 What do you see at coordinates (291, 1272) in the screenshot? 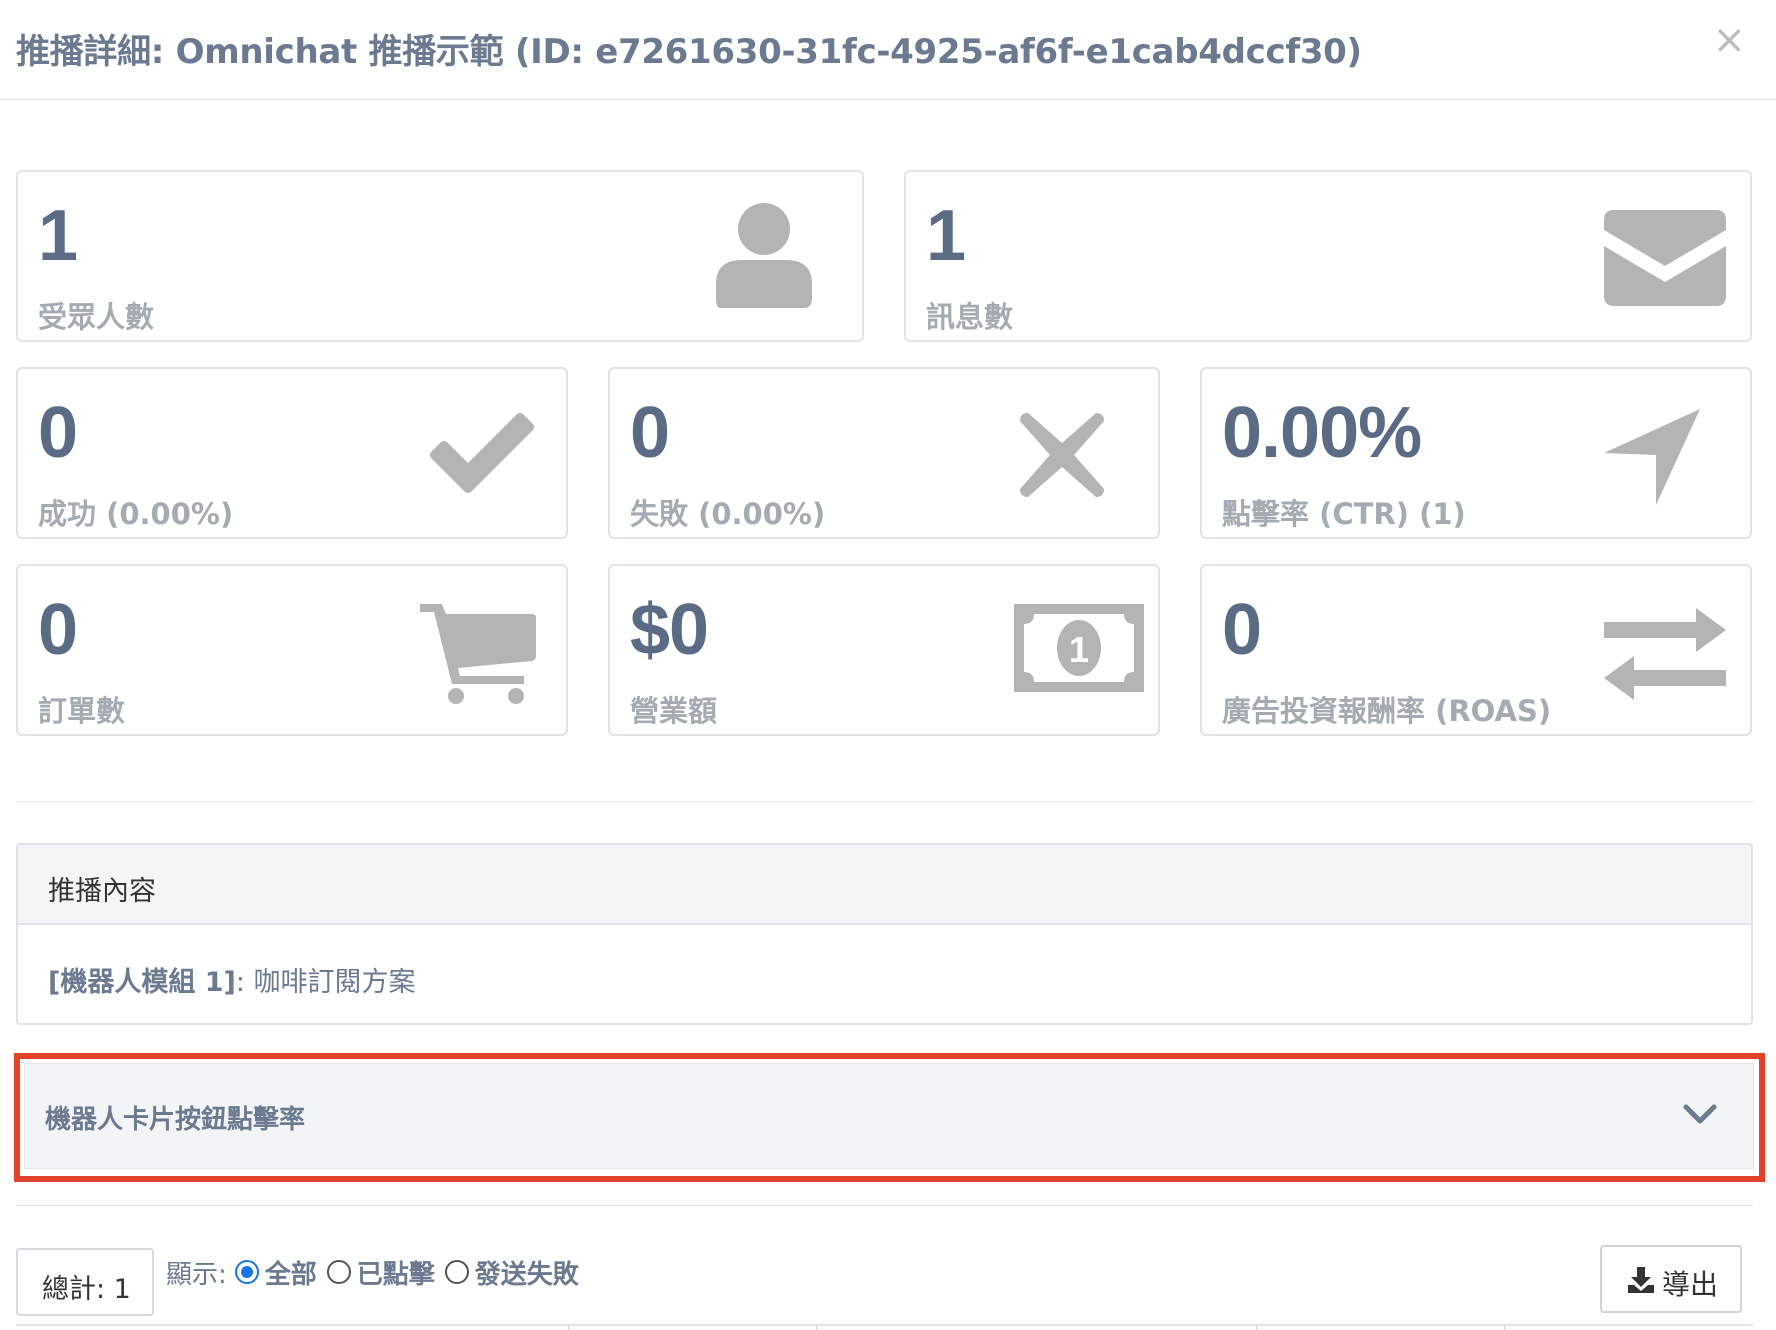
I see `radio-all-label: 全部` at bounding box center [291, 1272].